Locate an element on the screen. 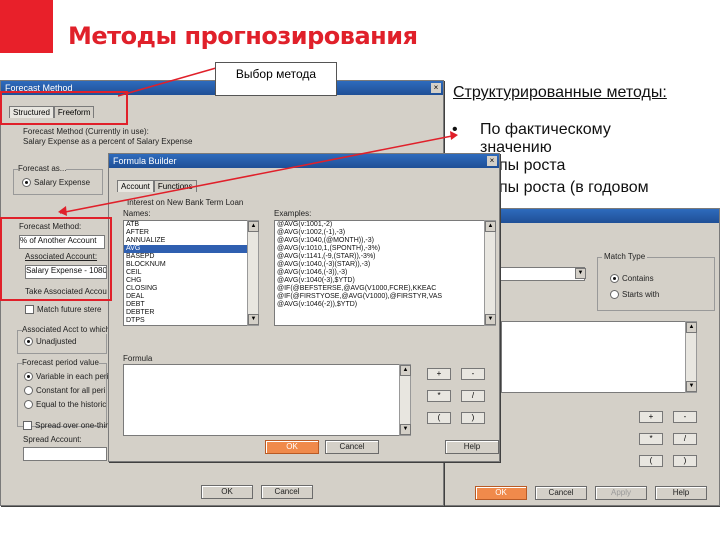 The height and width of the screenshot is (540, 720). callout-box: Выбор метода is located at coordinates (276, 79).